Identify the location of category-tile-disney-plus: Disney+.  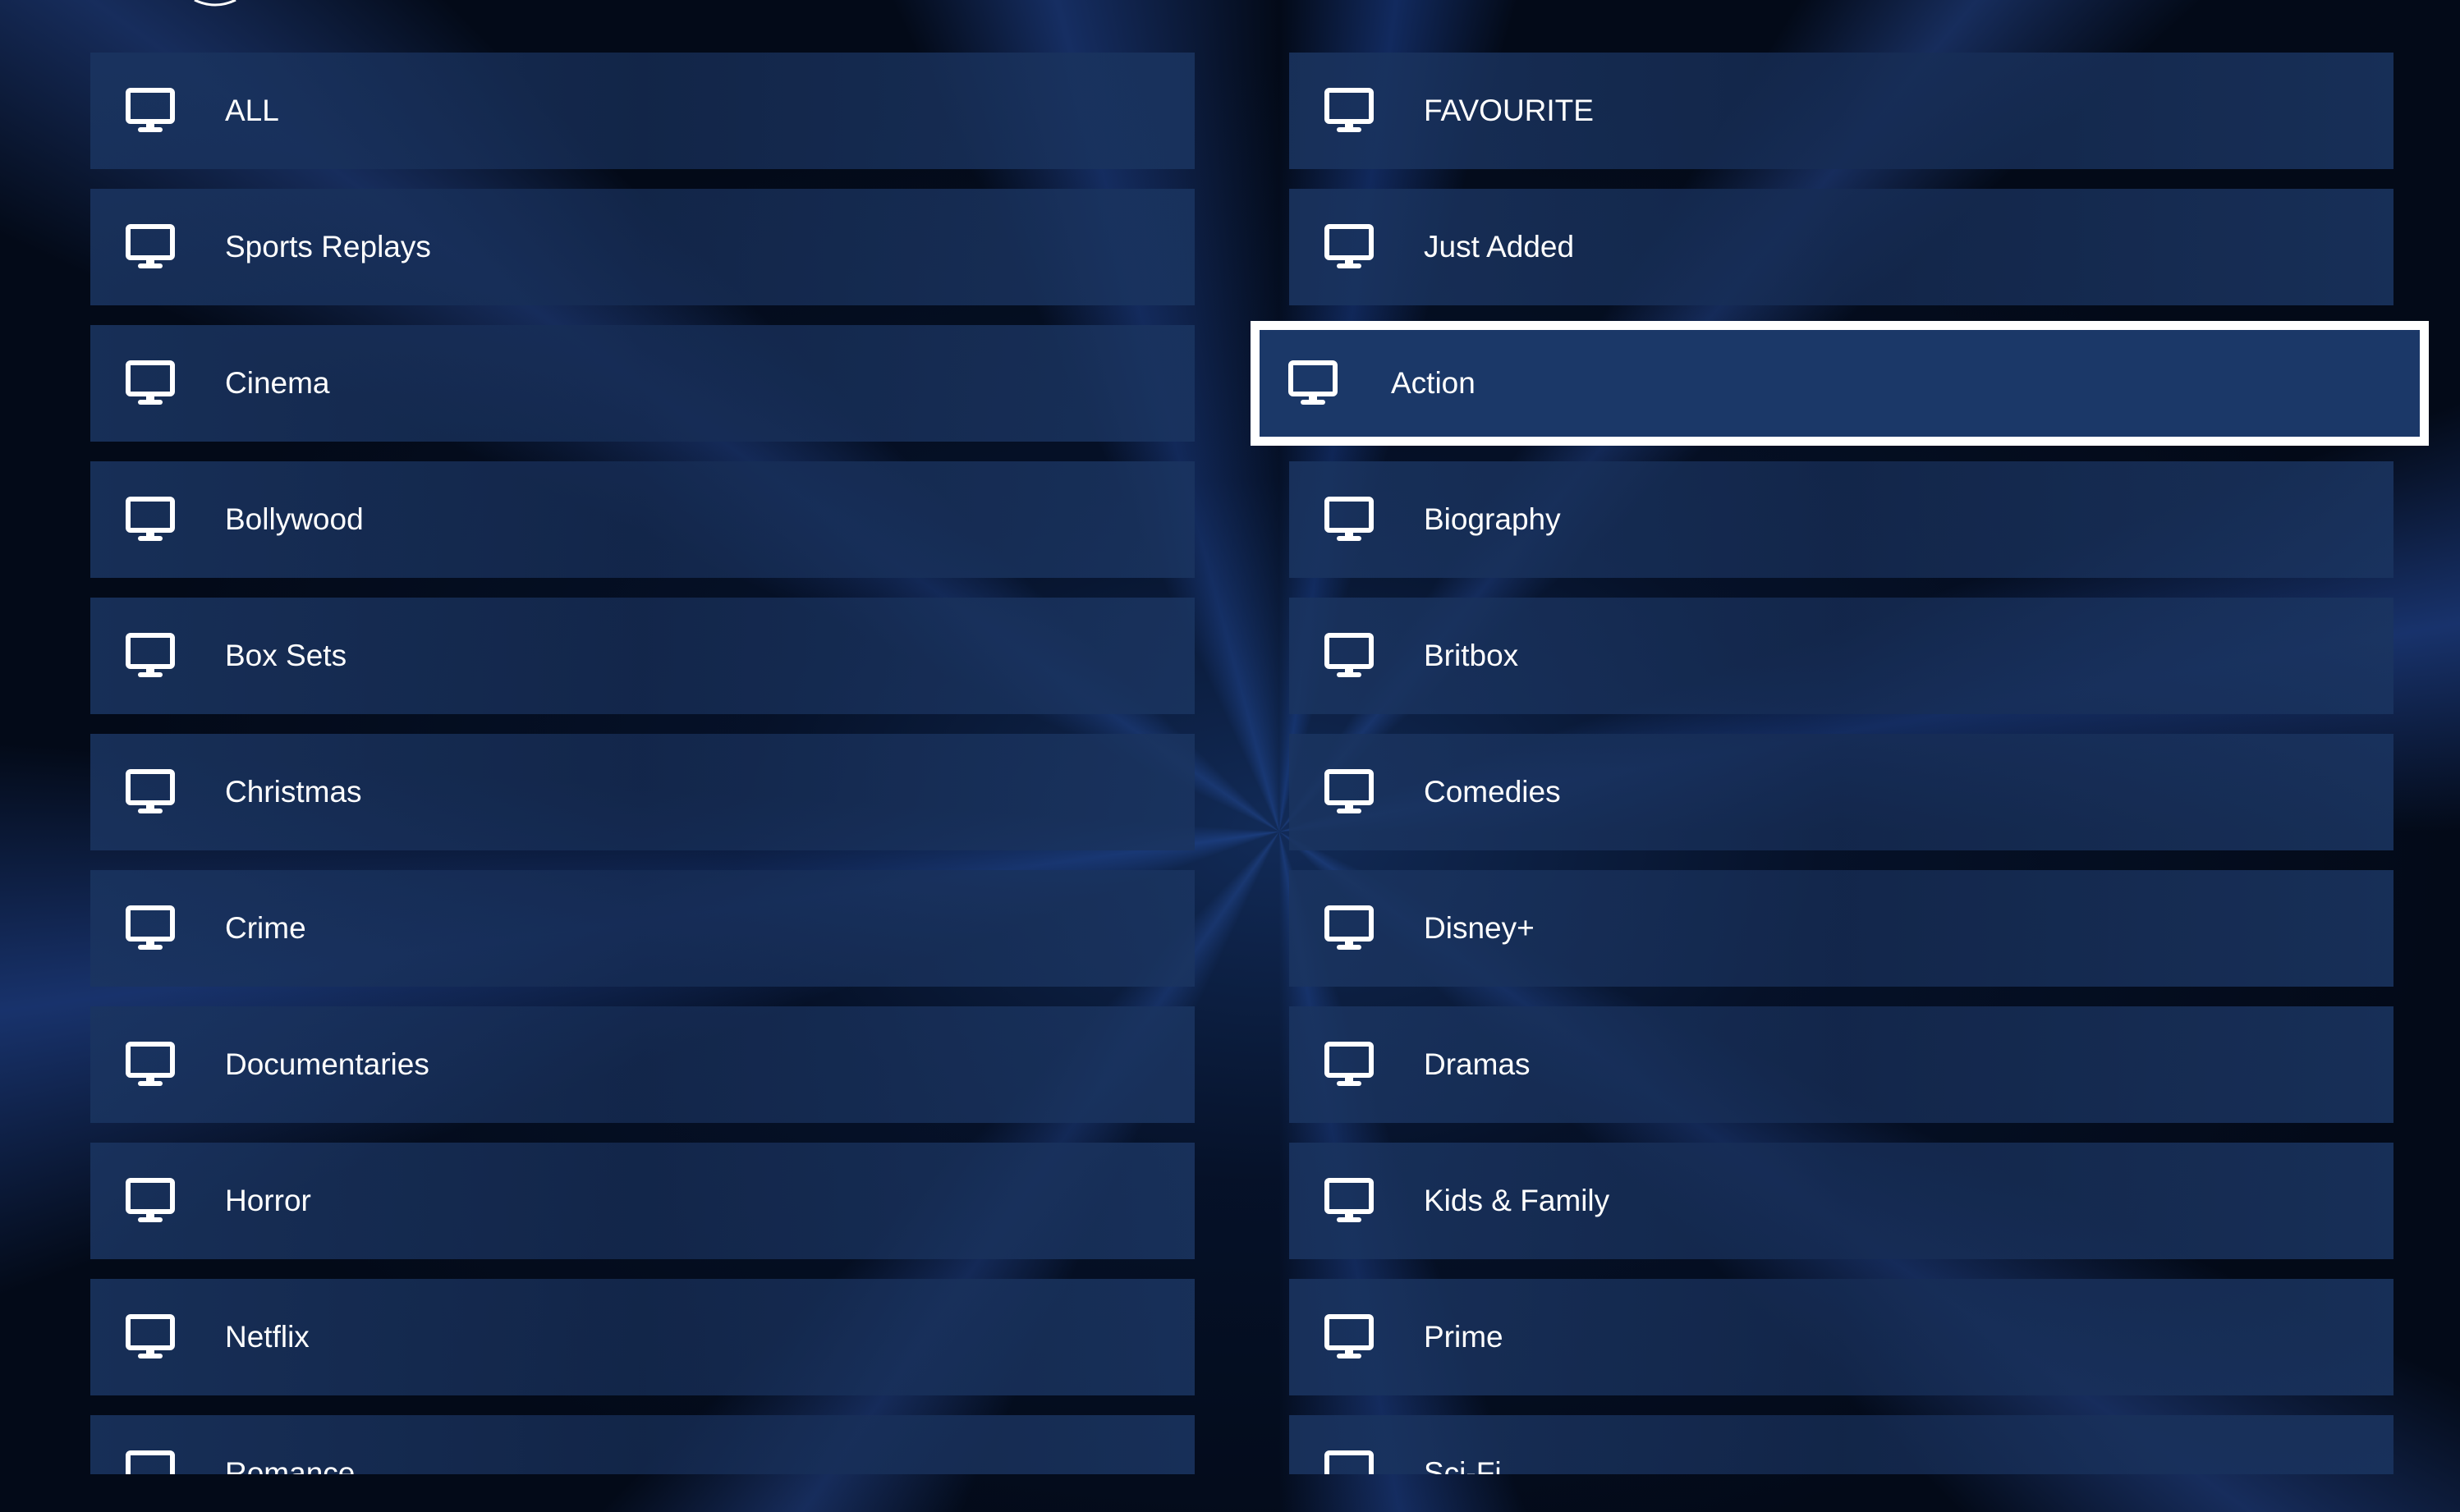
(1841, 928).